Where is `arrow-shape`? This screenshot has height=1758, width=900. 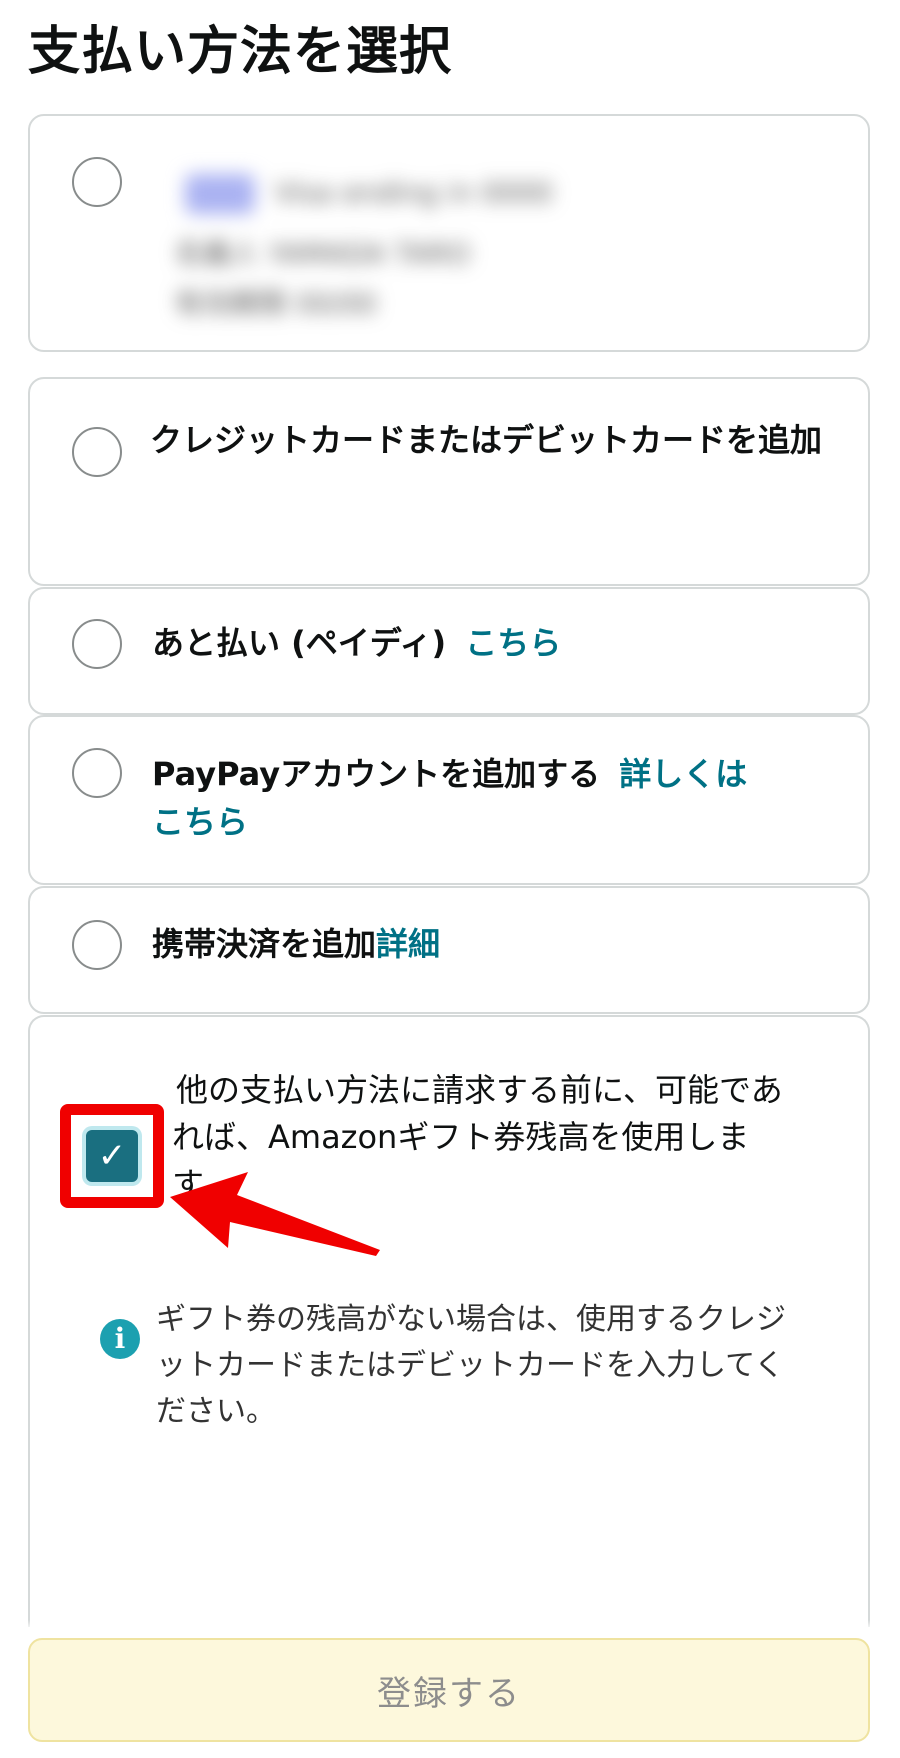 arrow-shape is located at coordinates (275, 1214).